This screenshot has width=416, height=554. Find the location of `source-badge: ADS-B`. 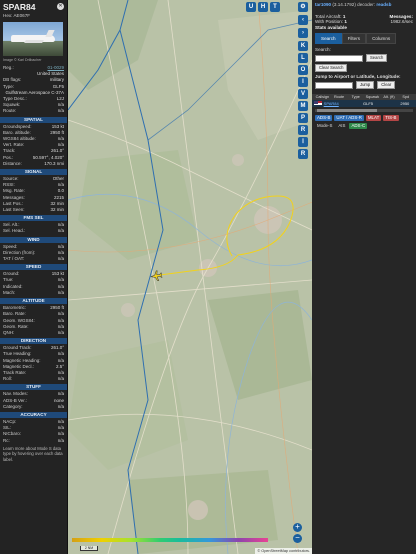

source-badge: ADS-B is located at coordinates (324, 118).